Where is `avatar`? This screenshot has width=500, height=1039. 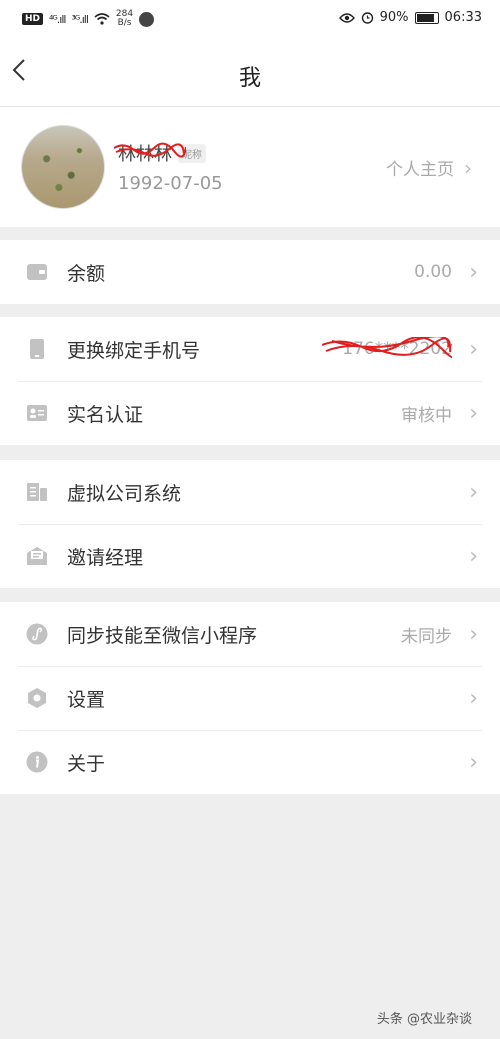
avatar is located at coordinates (63, 167).